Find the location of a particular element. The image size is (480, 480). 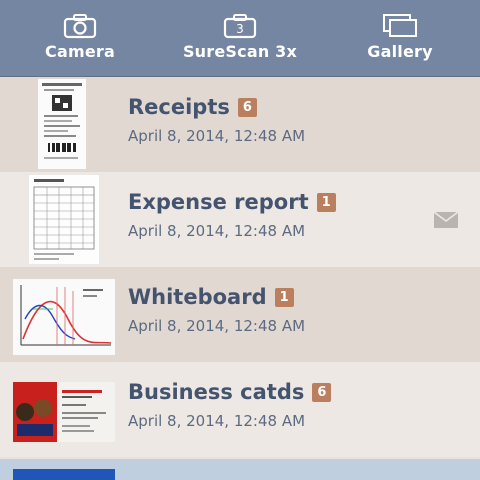

camera-button: Camera is located at coordinates (80, 38).